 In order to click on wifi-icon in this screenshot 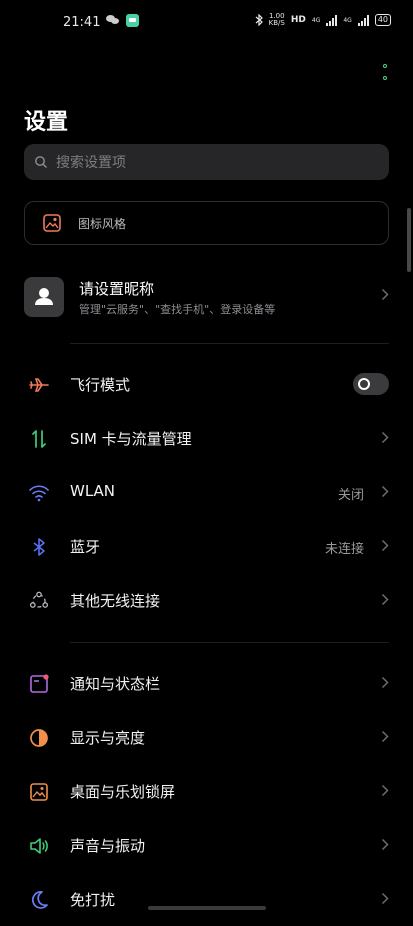, I will do `click(39, 493)`.